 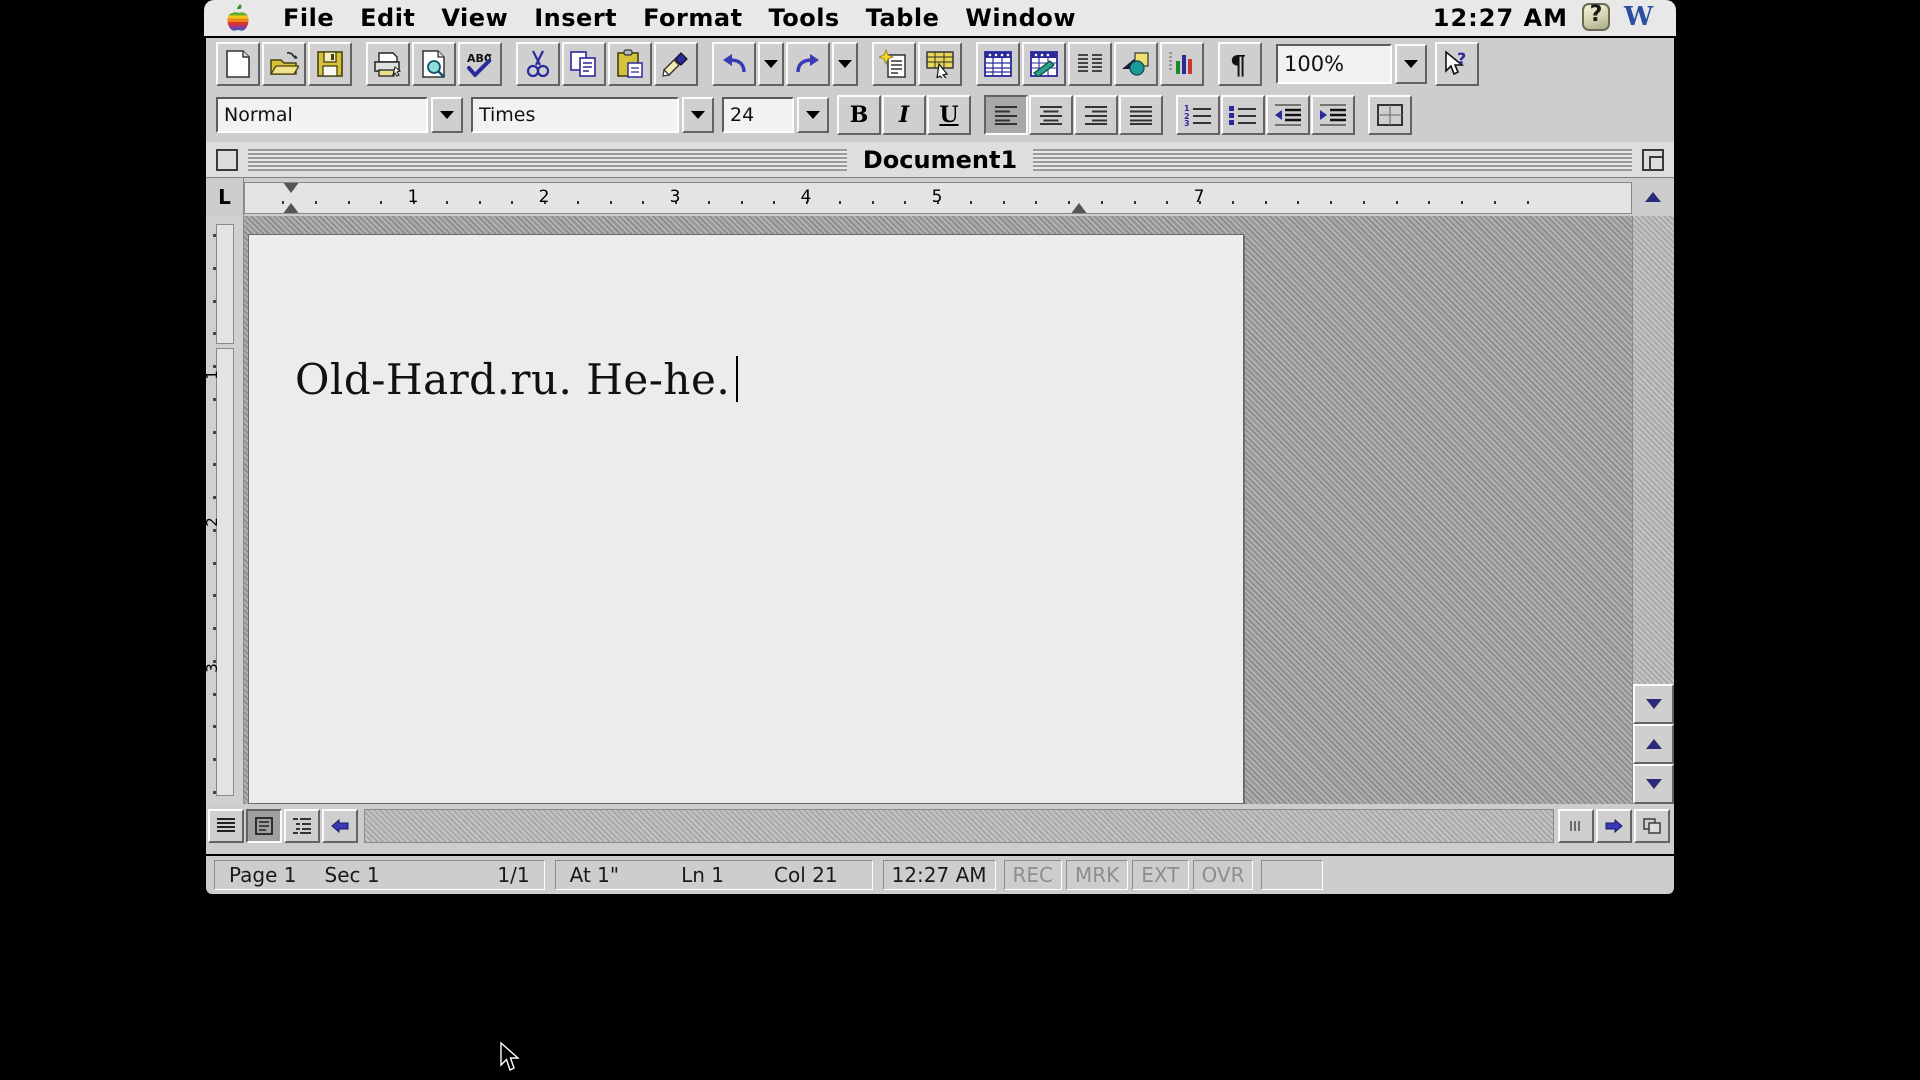 What do you see at coordinates (1614, 826) in the screenshot?
I see `hscroll-right-button` at bounding box center [1614, 826].